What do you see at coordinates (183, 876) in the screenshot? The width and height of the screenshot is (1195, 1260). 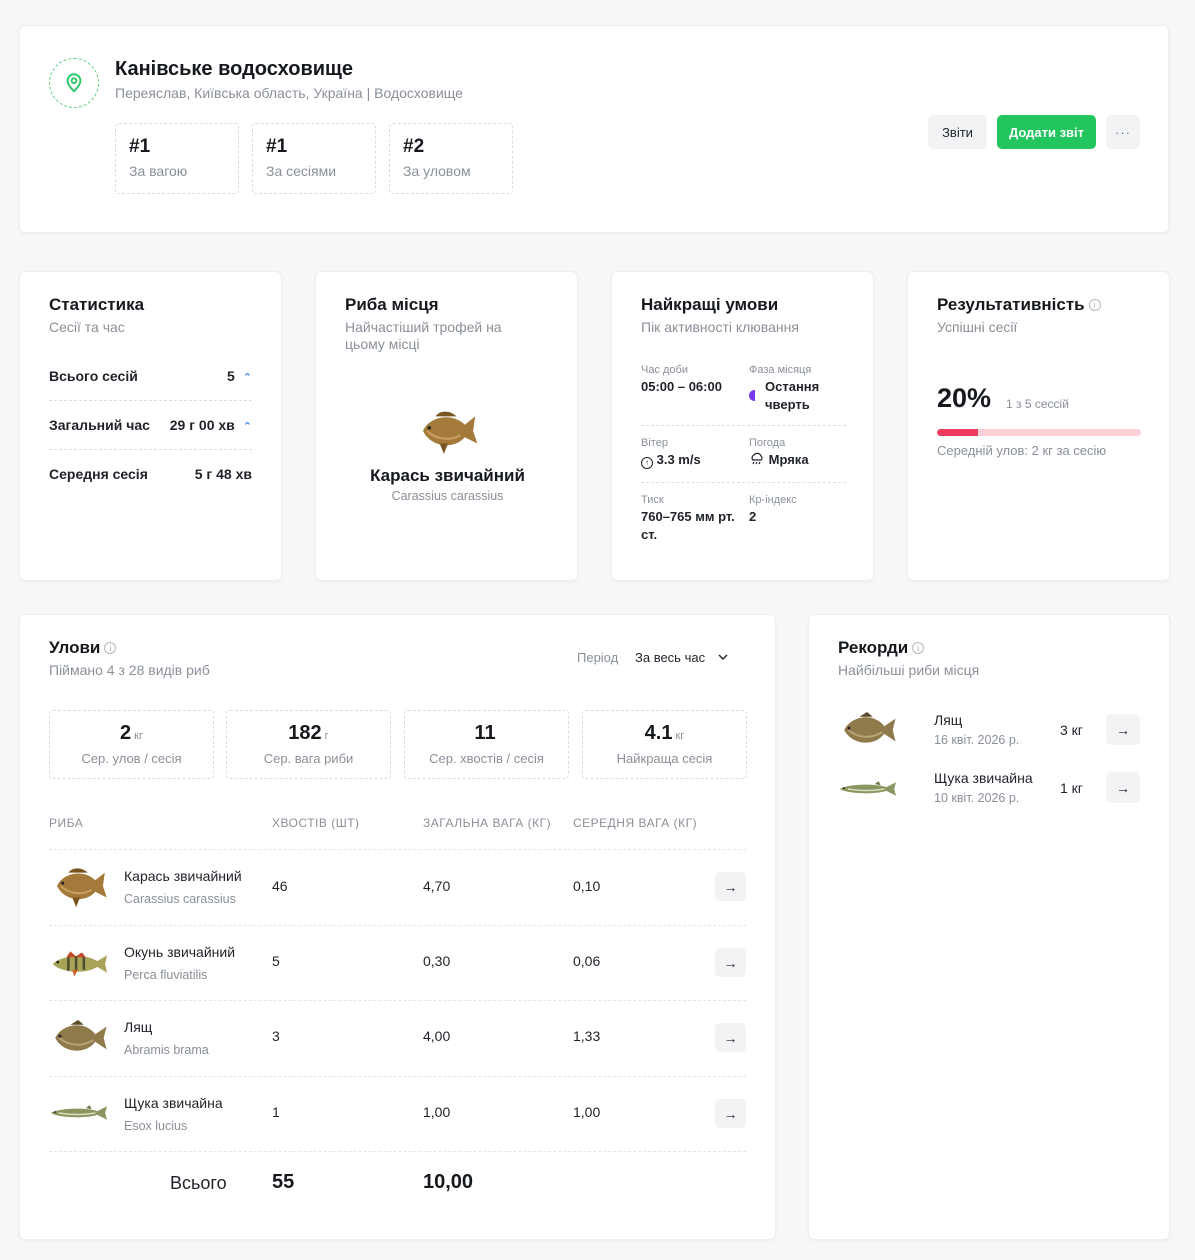 I see `fish-name: Карась звичайний` at bounding box center [183, 876].